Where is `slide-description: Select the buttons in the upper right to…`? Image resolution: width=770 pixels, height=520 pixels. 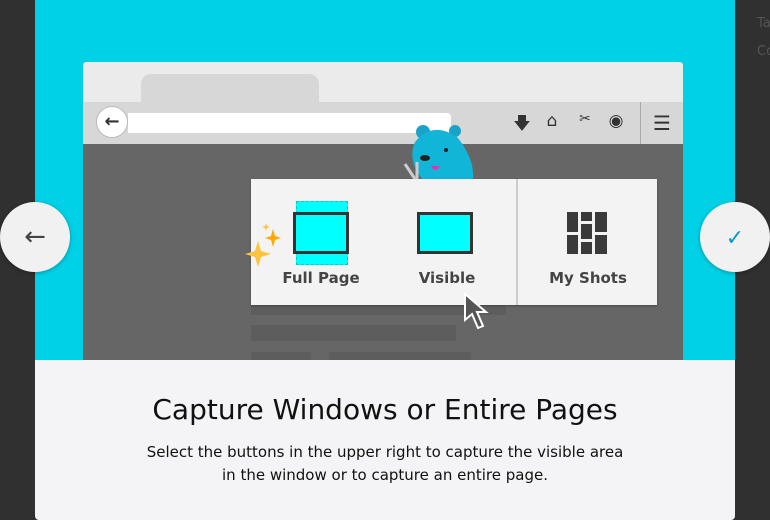
slide-description: Select the buttons in the upper right to… is located at coordinates (385, 464).